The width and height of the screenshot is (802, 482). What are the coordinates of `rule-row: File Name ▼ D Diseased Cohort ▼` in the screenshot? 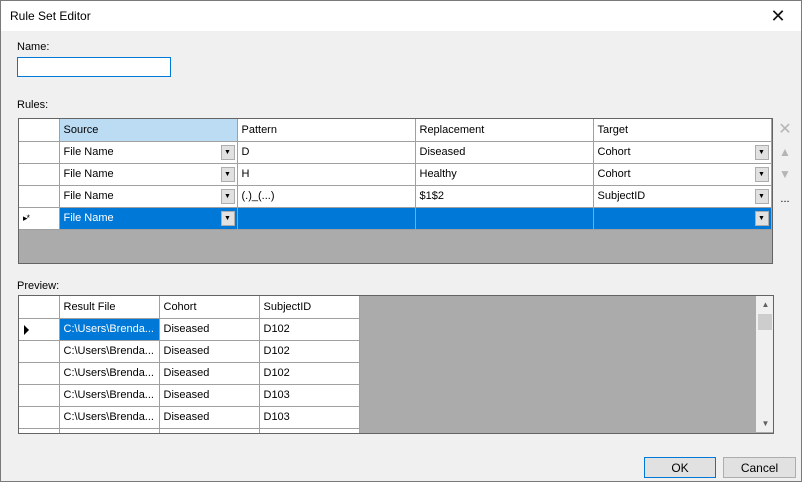 It's located at (395, 152).